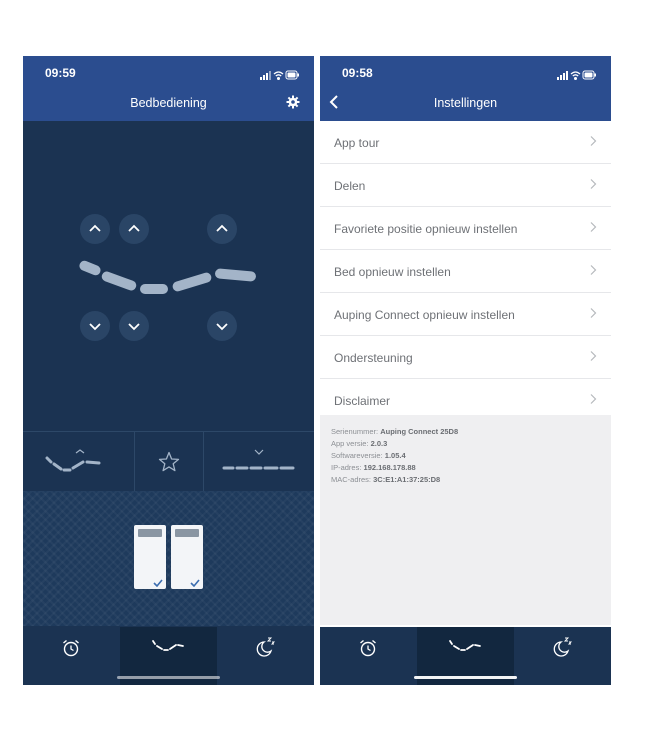  I want to click on menu-item-label: Bed opnieuw instellen, so click(392, 272).